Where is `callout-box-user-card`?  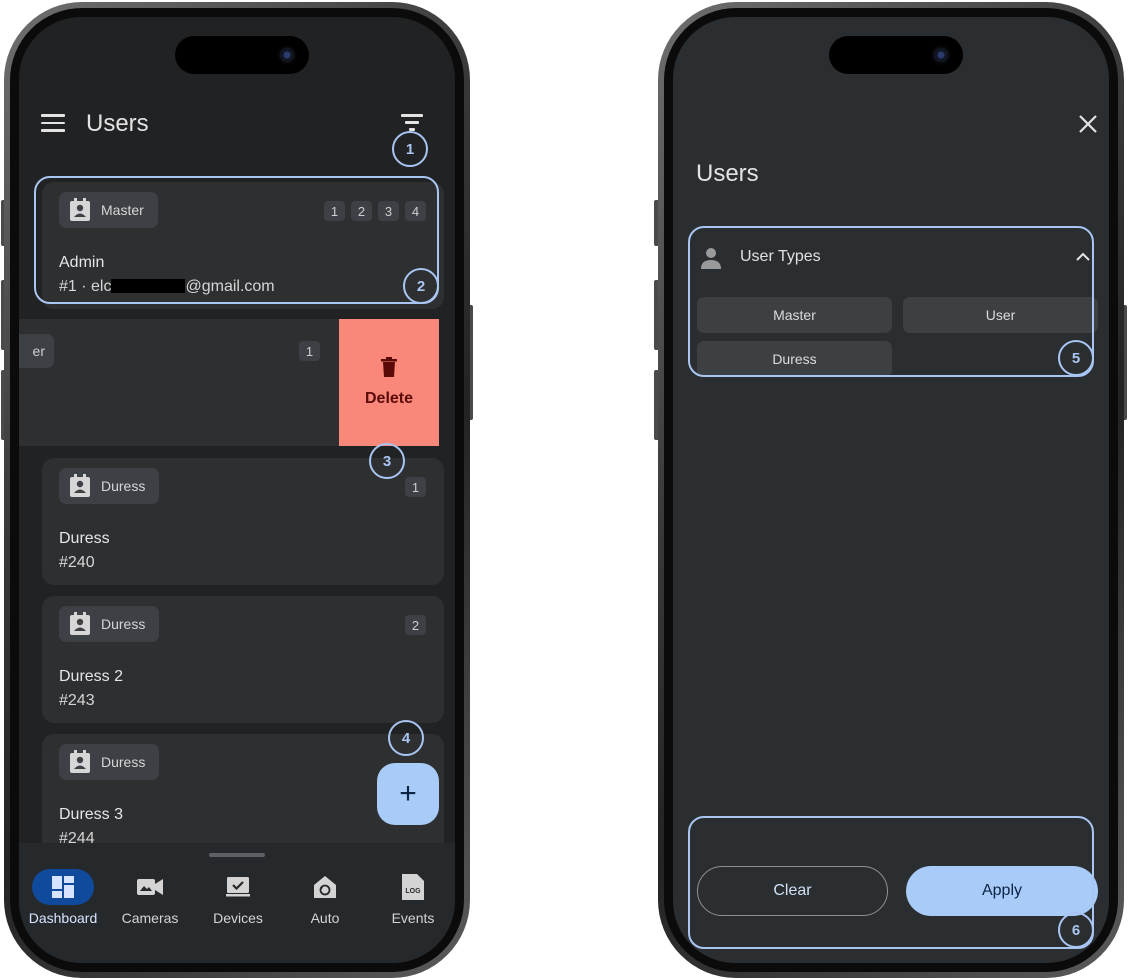 callout-box-user-card is located at coordinates (236, 240).